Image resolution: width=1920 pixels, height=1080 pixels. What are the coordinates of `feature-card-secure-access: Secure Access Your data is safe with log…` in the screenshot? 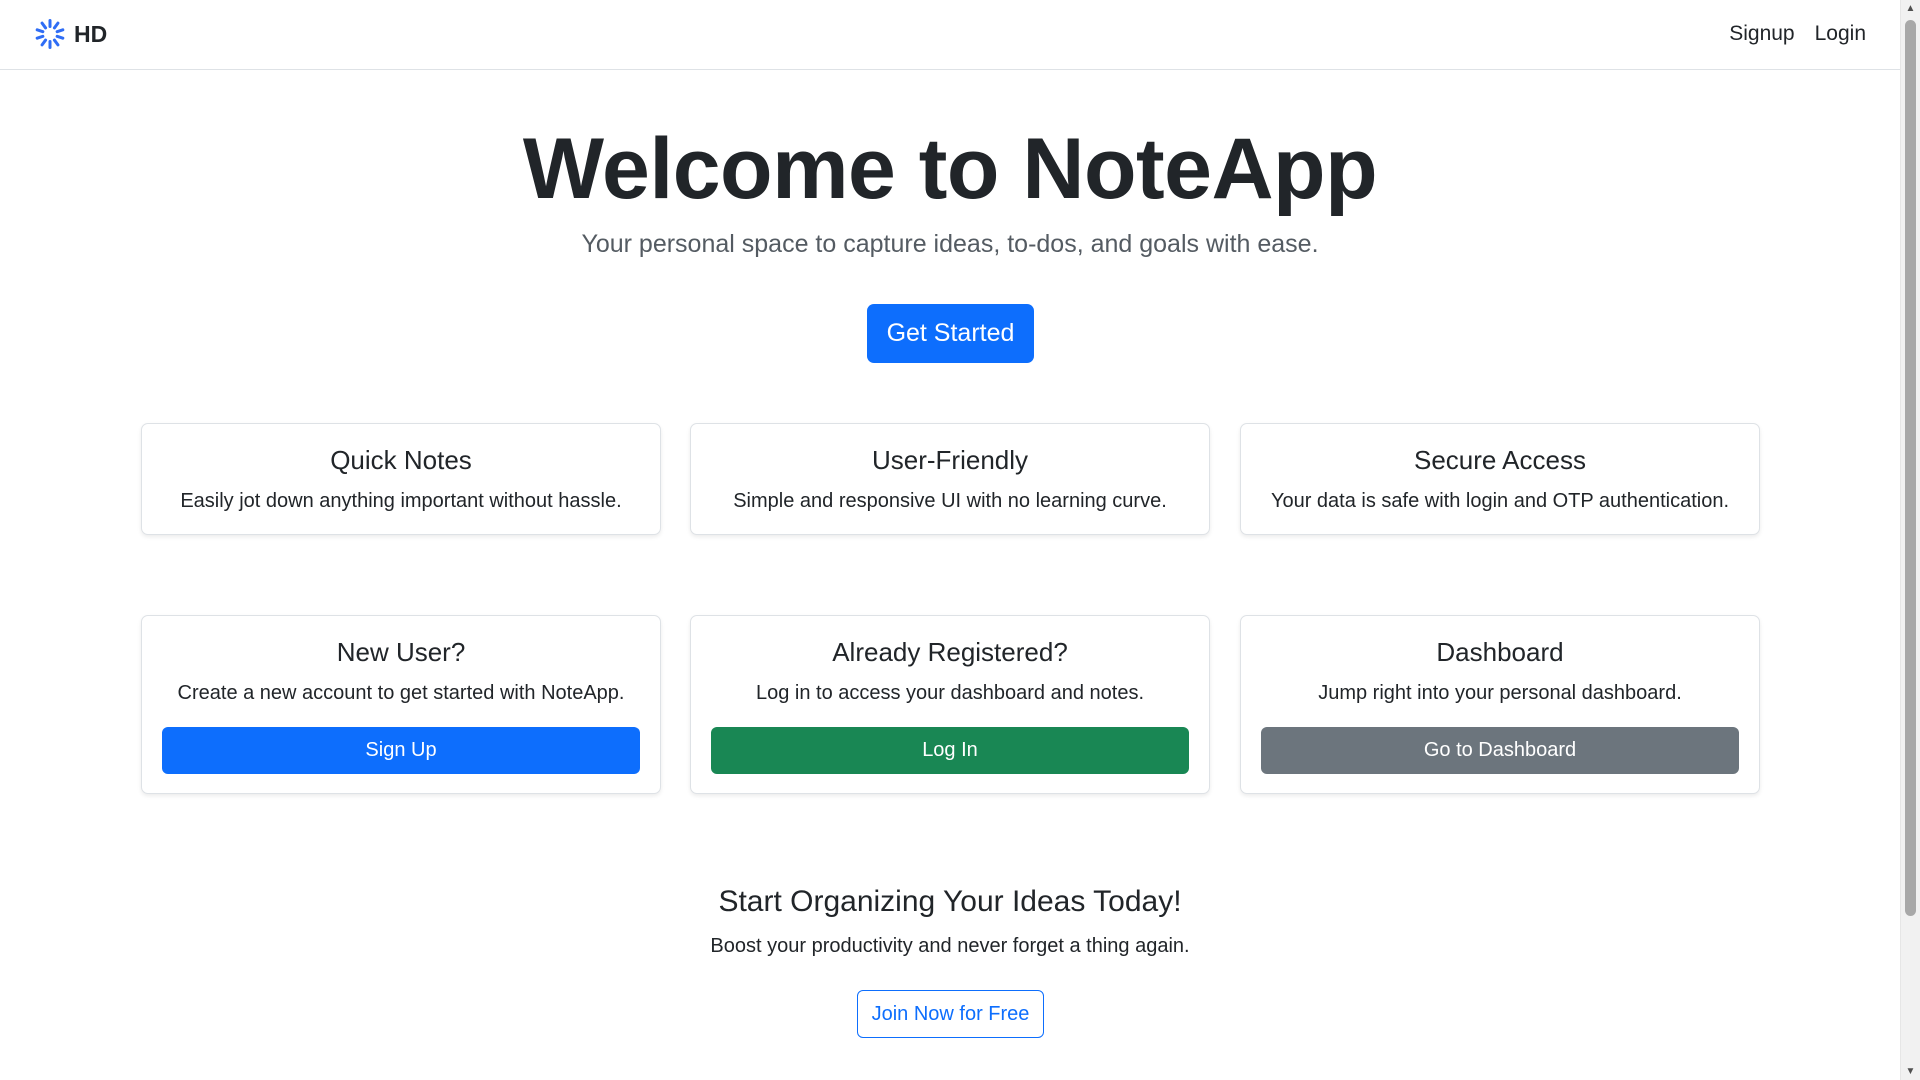 It's located at (1500, 479).